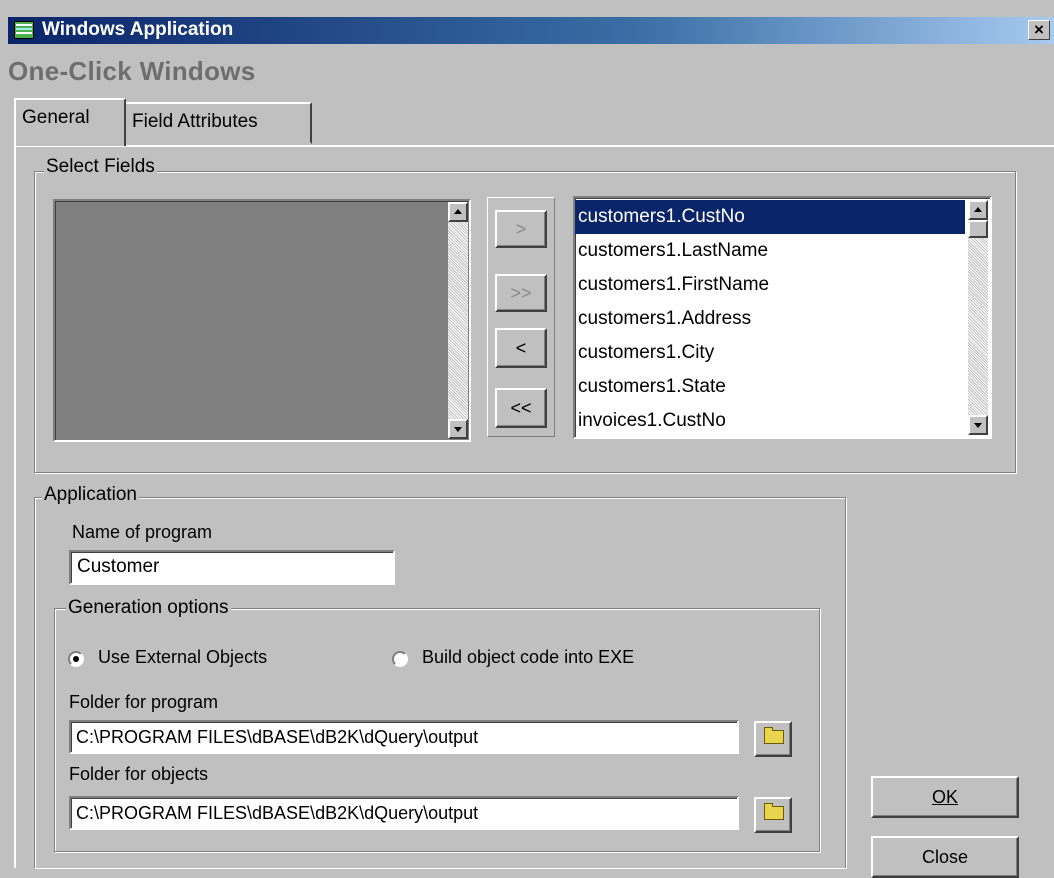  I want to click on add-all-fields-button: >>, so click(521, 293).